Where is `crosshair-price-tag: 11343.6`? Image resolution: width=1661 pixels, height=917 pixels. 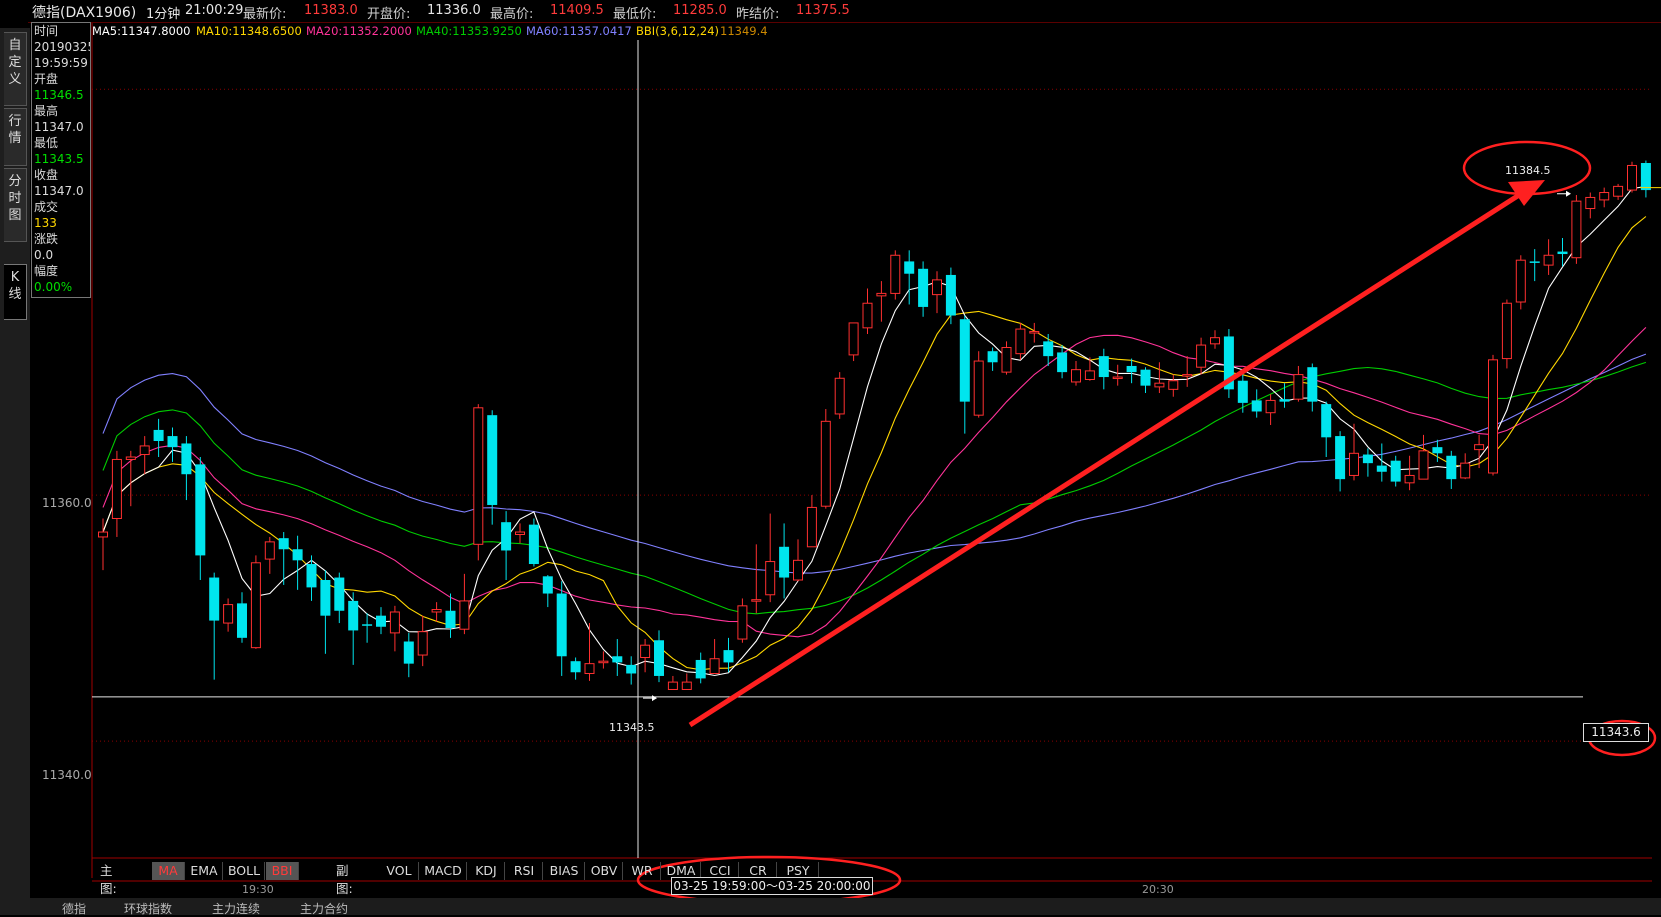
crosshair-price-tag: 11343.6 is located at coordinates (1616, 732).